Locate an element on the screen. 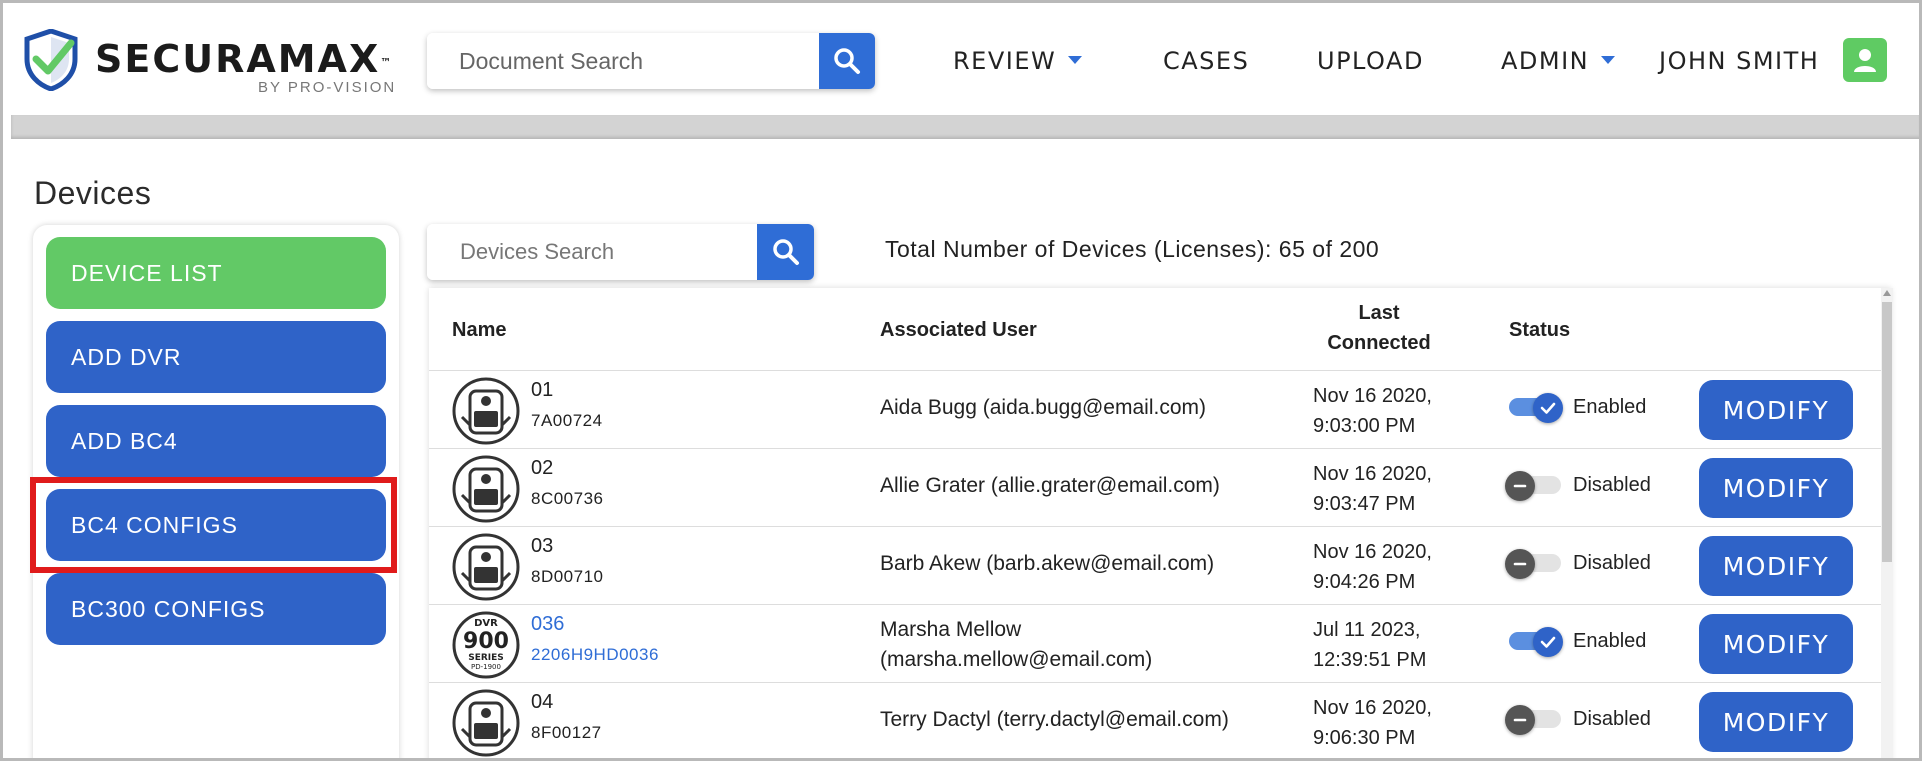 The image size is (1922, 761). devices-search is located at coordinates (620, 252).